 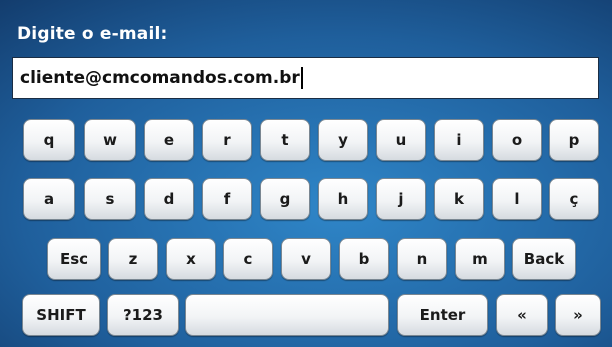 I want to click on space-key, so click(x=287, y=315).